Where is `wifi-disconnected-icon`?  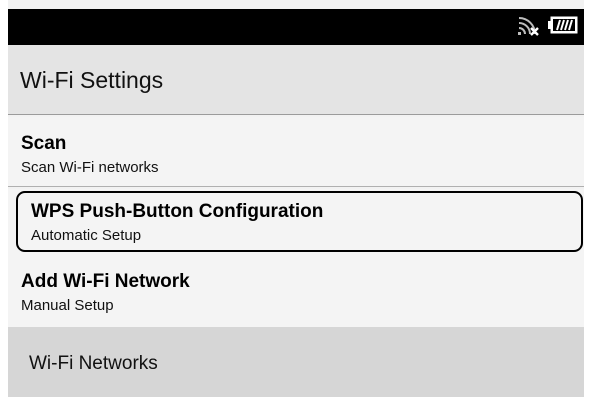
wifi-disconnected-icon is located at coordinates (528, 27).